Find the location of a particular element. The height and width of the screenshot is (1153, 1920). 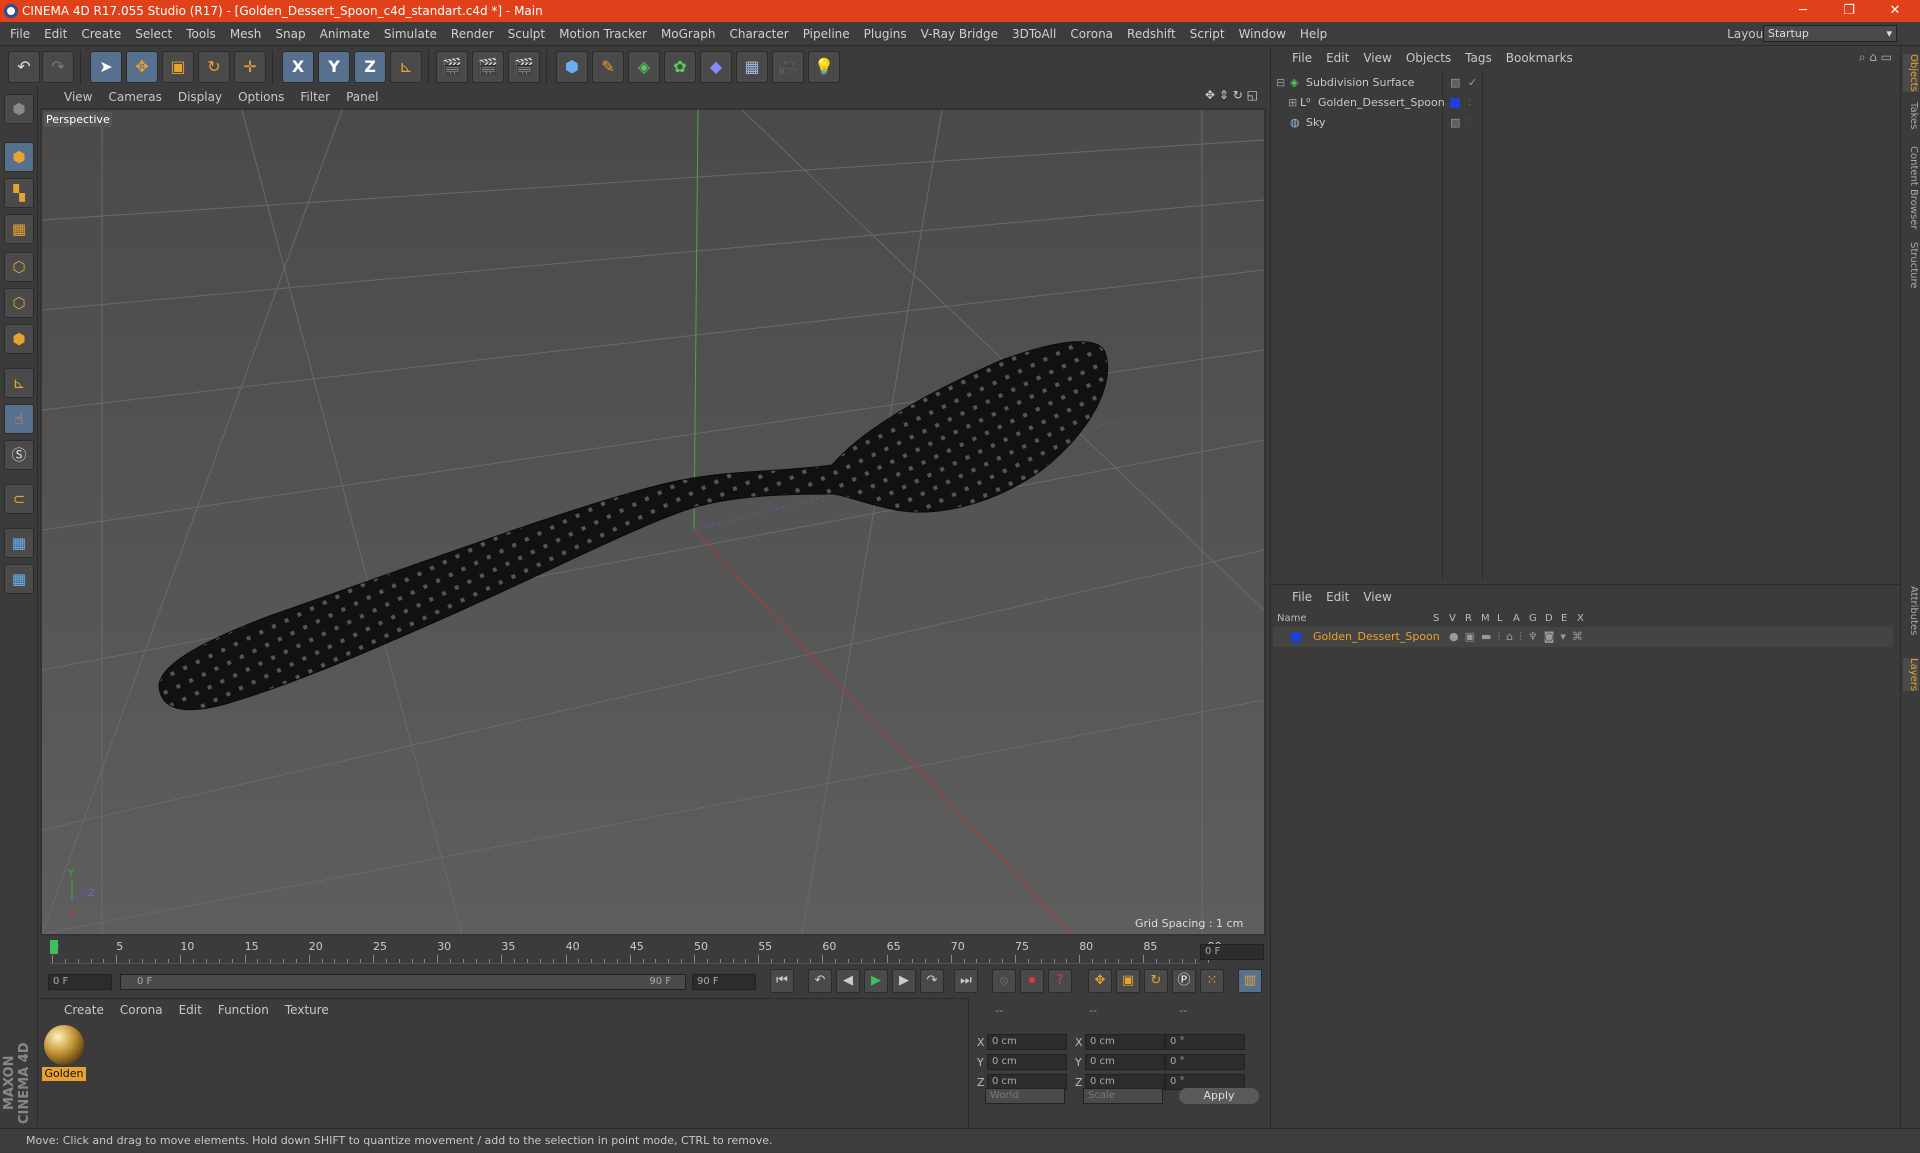

coord-position-field: 0 cm is located at coordinates (1027, 1042).